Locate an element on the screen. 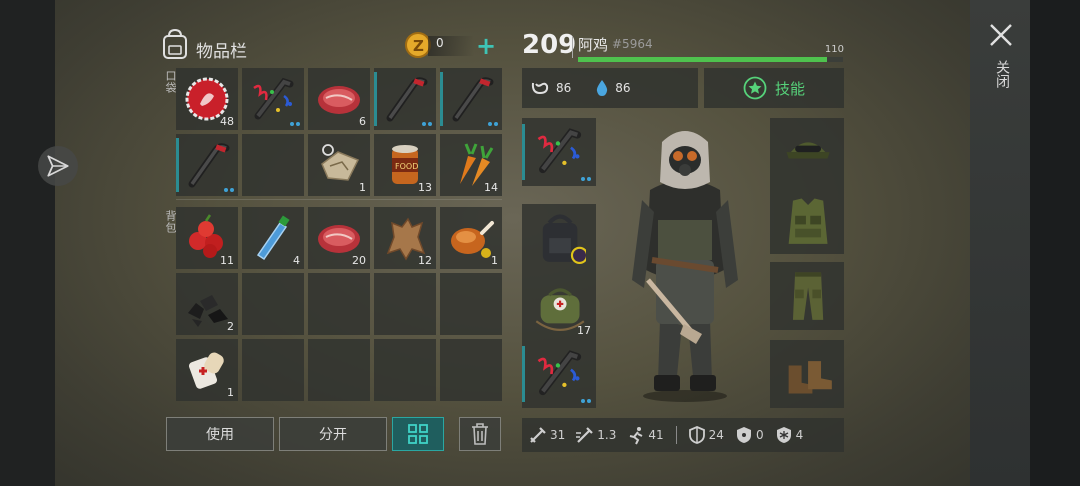 Image resolution: width=1080 pixels, height=486 pixels. delete-button is located at coordinates (480, 434).